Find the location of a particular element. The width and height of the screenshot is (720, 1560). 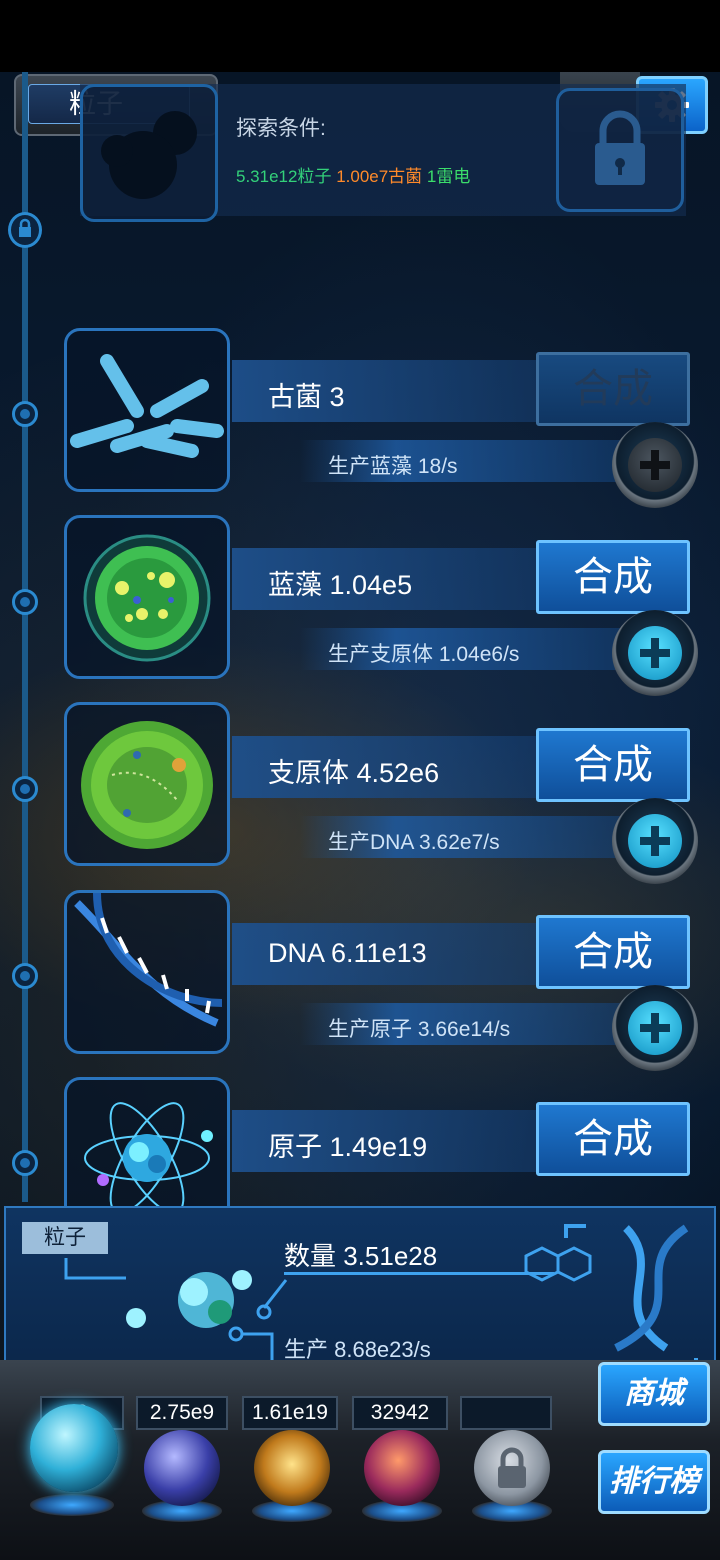

atom-synthesize-button: 合成 is located at coordinates (613, 1139).